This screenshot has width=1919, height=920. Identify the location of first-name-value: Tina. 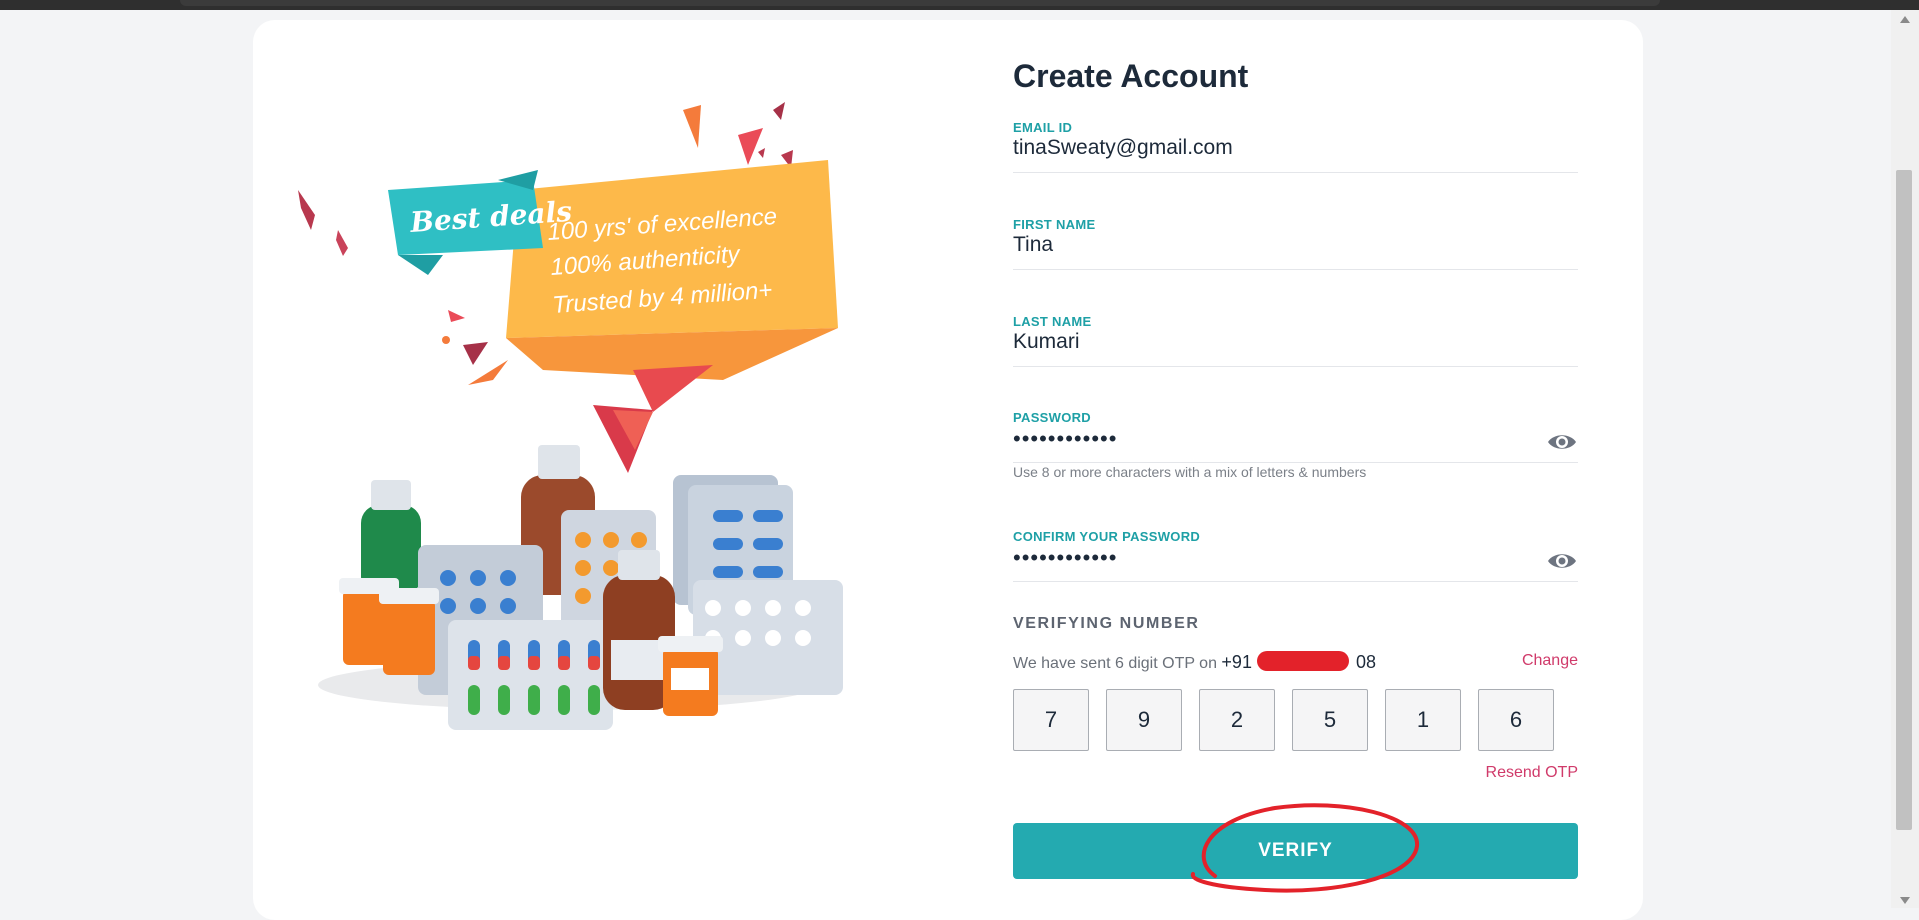
(1033, 245).